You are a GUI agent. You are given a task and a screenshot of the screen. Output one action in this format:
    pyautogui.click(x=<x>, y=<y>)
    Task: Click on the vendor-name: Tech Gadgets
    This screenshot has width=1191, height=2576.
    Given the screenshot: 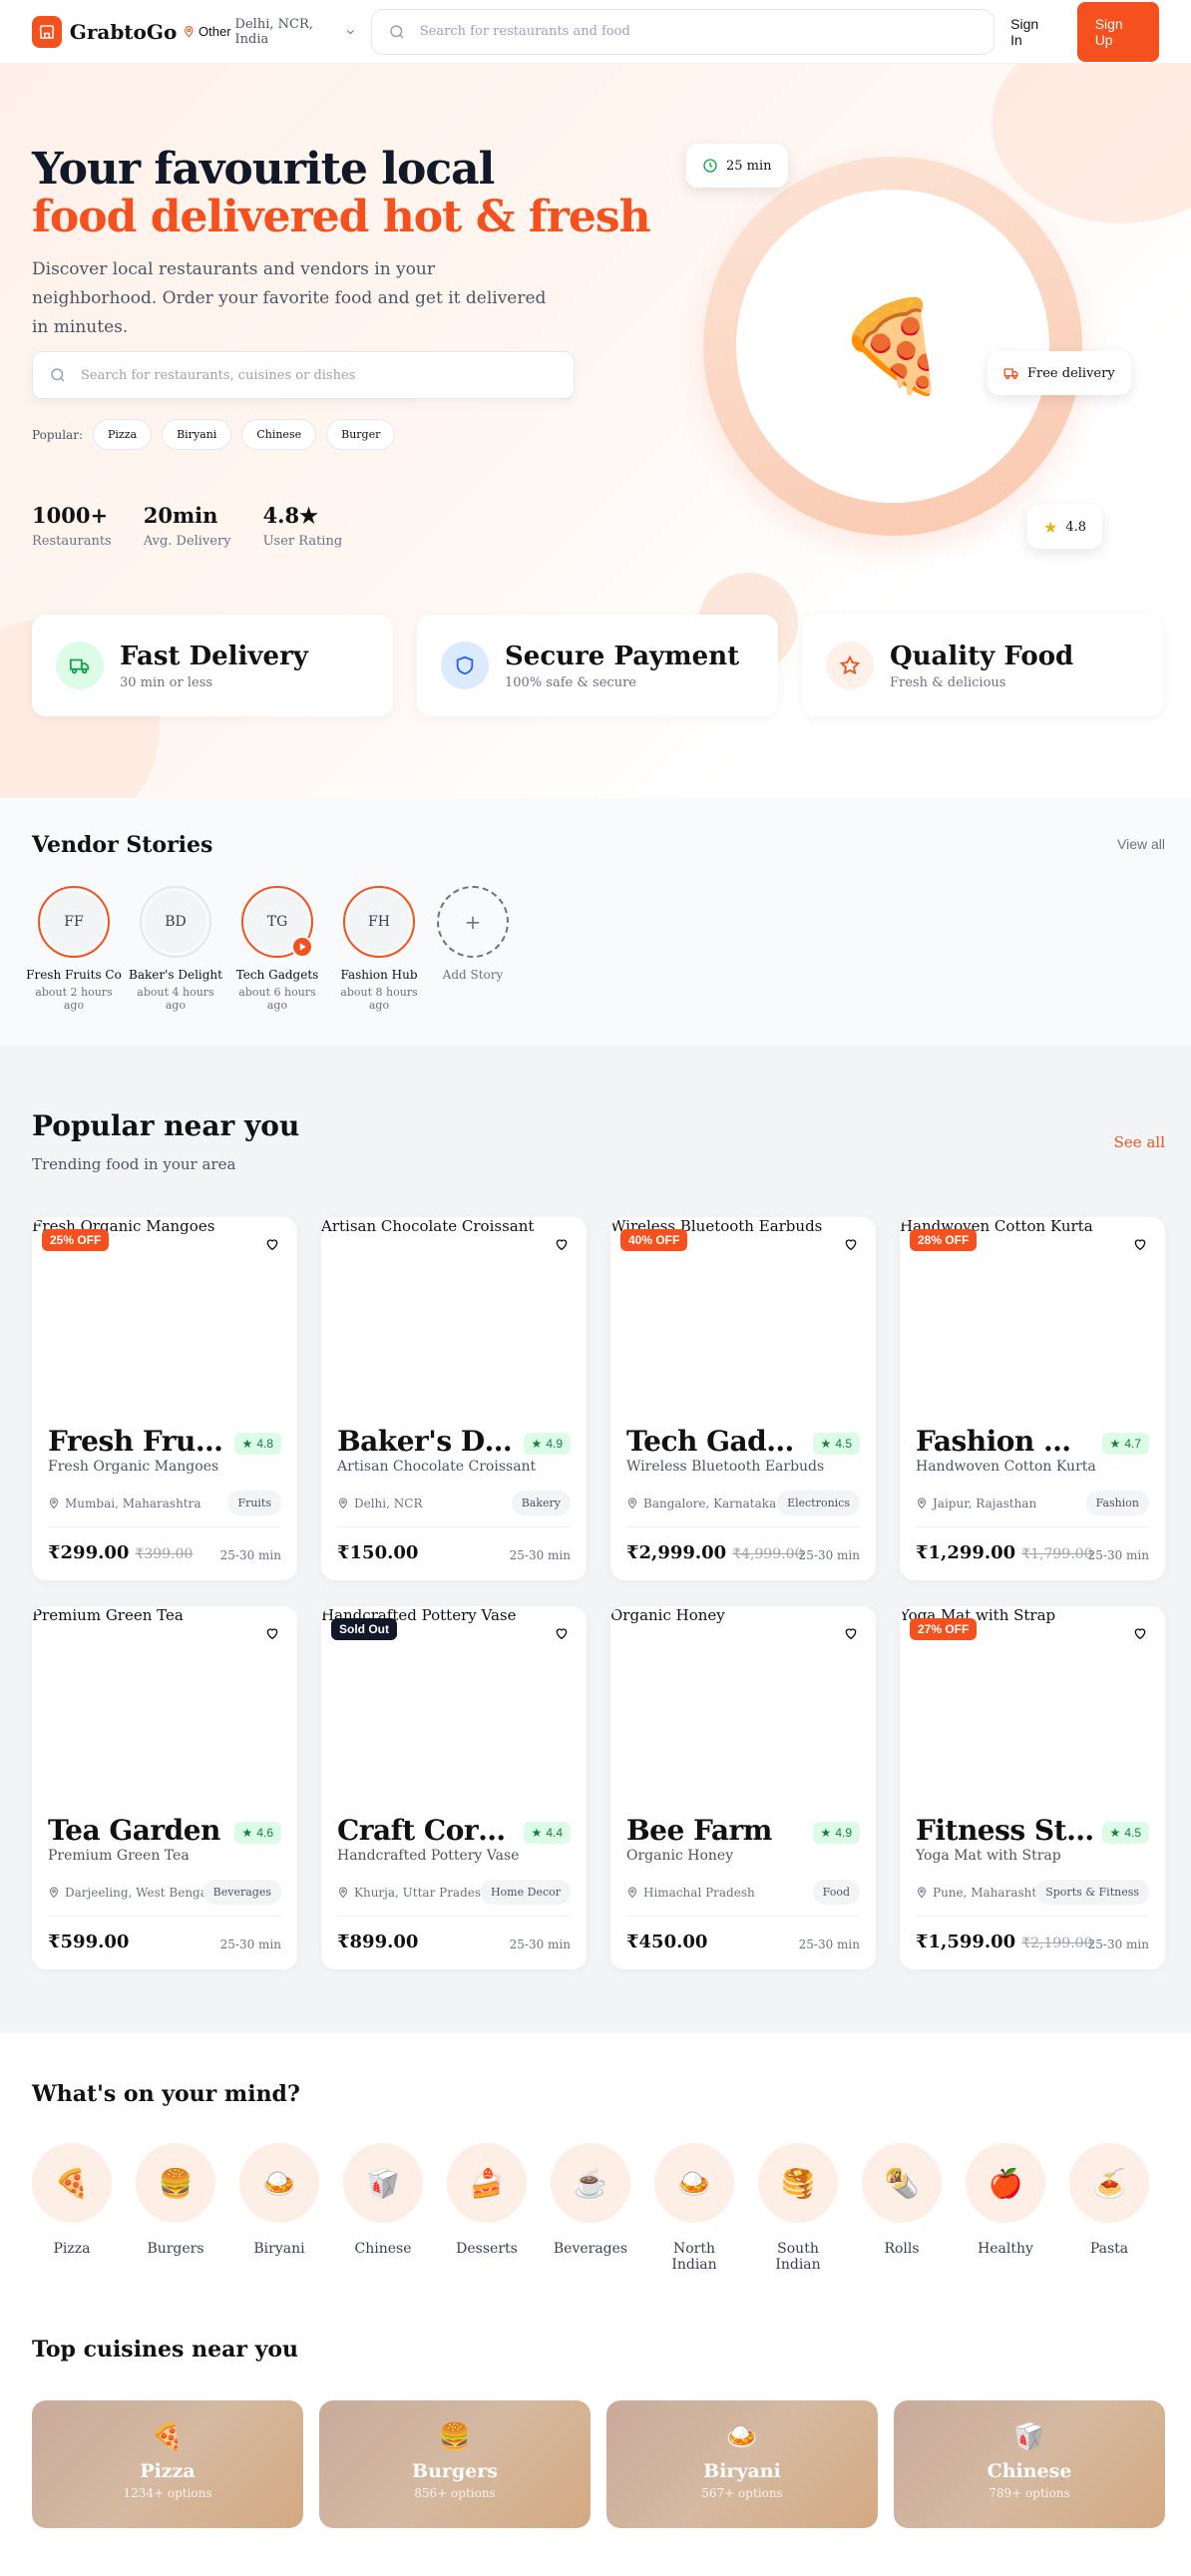 What is the action you would take?
    pyautogui.click(x=716, y=1441)
    